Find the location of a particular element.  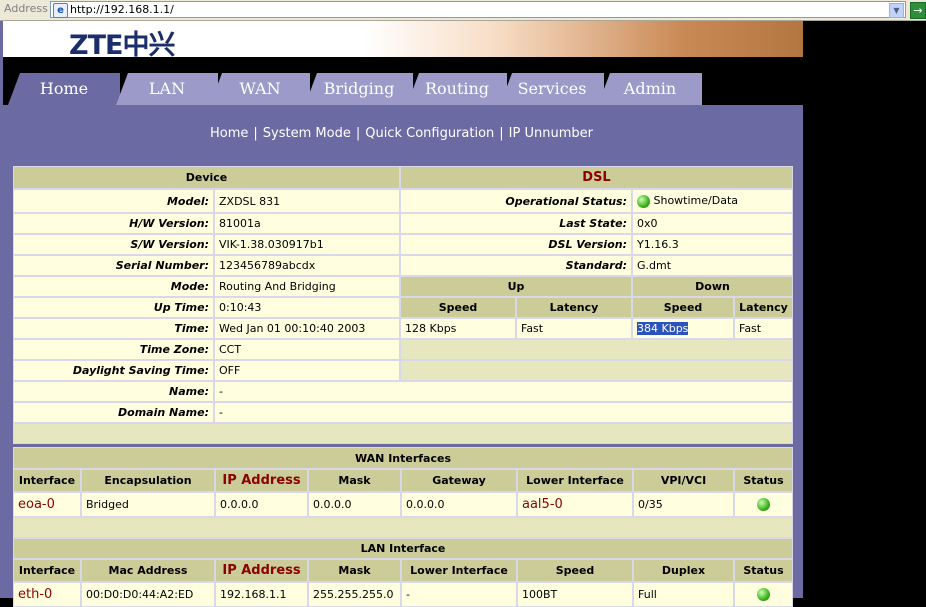

dst-value: OFF is located at coordinates (307, 370).